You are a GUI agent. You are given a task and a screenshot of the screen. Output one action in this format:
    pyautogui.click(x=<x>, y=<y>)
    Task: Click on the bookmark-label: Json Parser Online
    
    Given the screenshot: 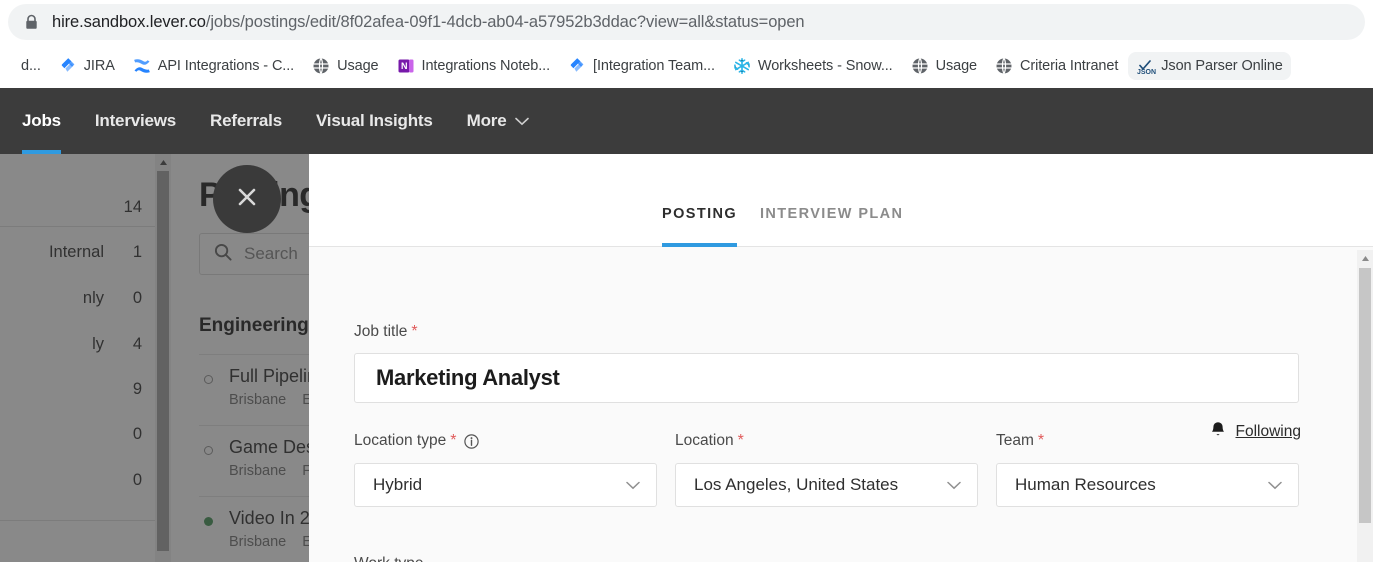 What is the action you would take?
    pyautogui.click(x=1222, y=66)
    